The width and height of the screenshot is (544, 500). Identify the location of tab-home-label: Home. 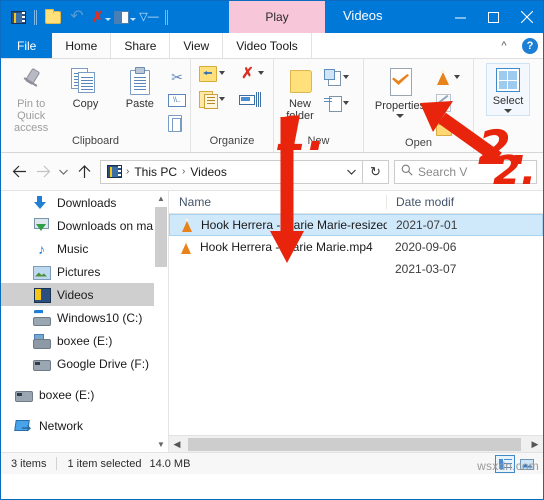
(81, 45).